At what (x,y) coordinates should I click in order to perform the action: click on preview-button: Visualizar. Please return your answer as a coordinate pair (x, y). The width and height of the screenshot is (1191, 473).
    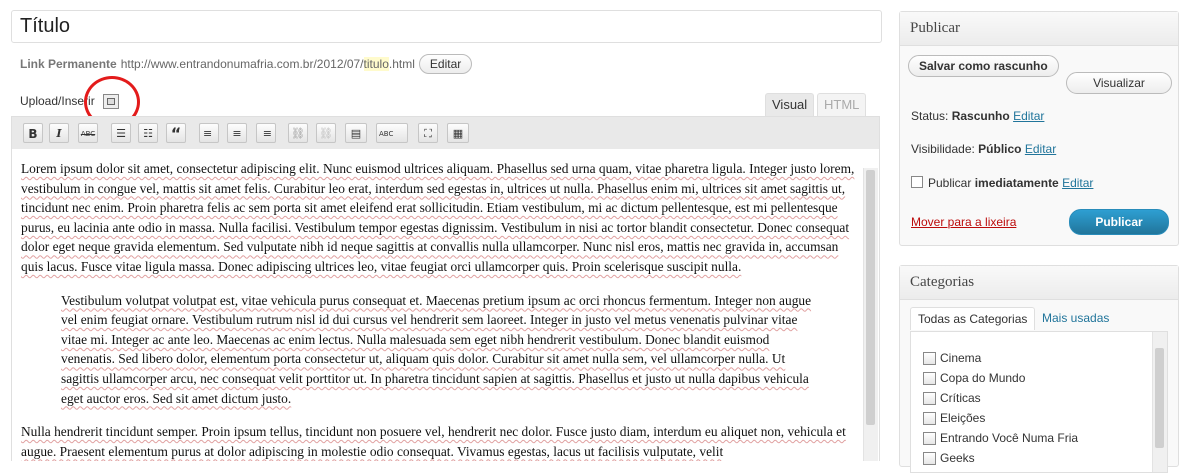
    Looking at the image, I should click on (1119, 83).